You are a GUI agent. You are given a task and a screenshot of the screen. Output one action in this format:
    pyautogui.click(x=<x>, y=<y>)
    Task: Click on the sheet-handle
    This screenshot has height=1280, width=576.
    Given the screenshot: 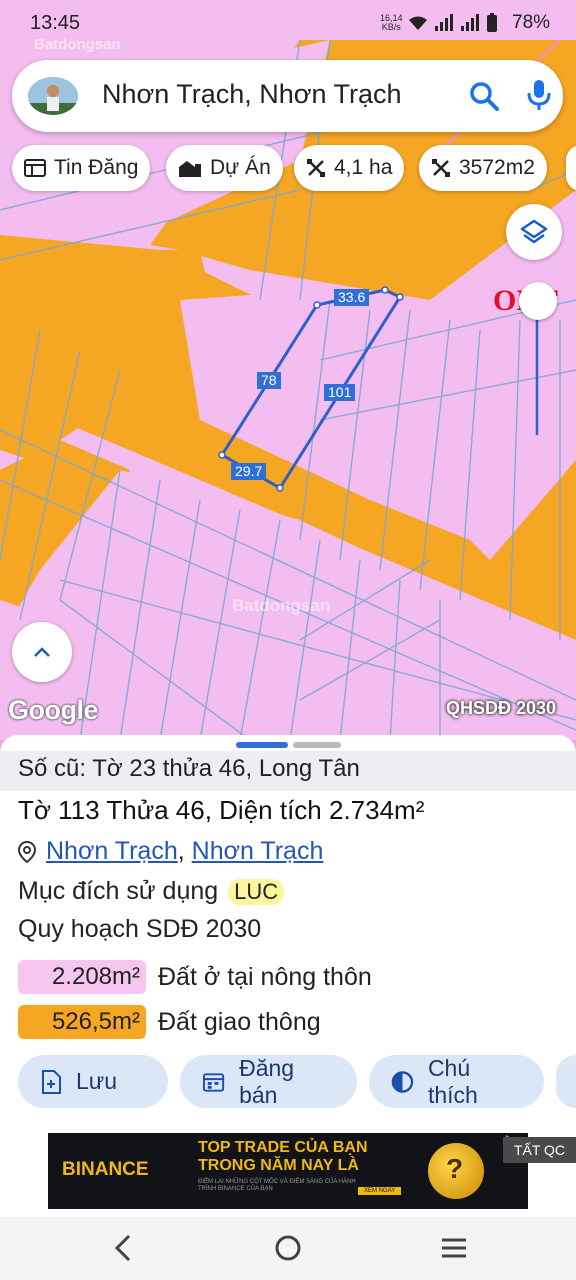 What is the action you would take?
    pyautogui.click(x=262, y=745)
    